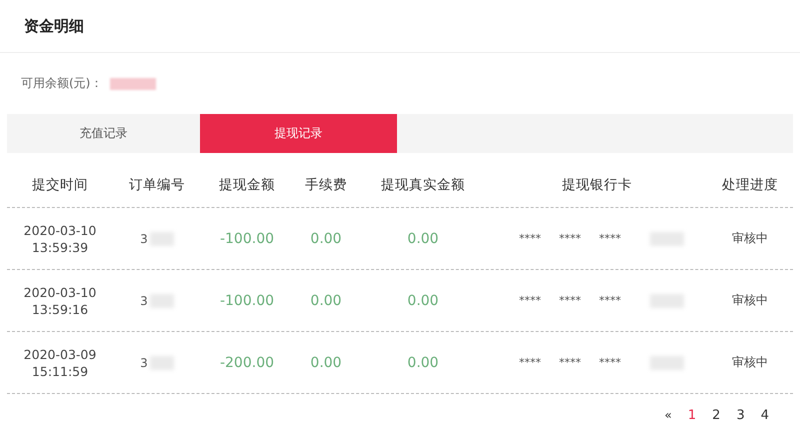  Describe the element at coordinates (326, 185) in the screenshot. I see `column-header: 手续费` at that location.